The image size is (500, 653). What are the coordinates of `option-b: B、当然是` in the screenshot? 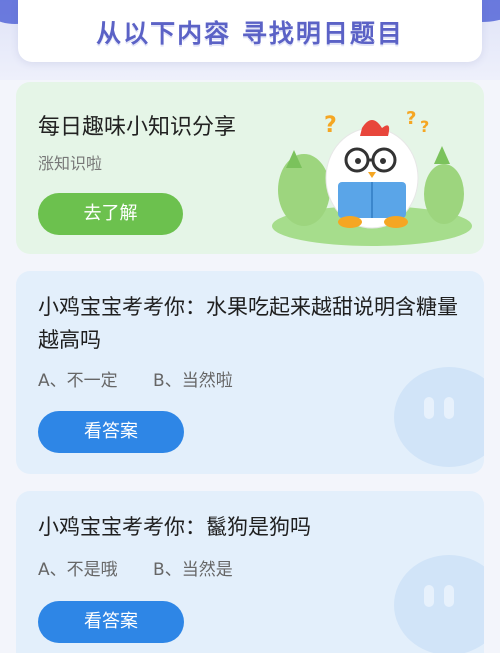 It's located at (193, 570).